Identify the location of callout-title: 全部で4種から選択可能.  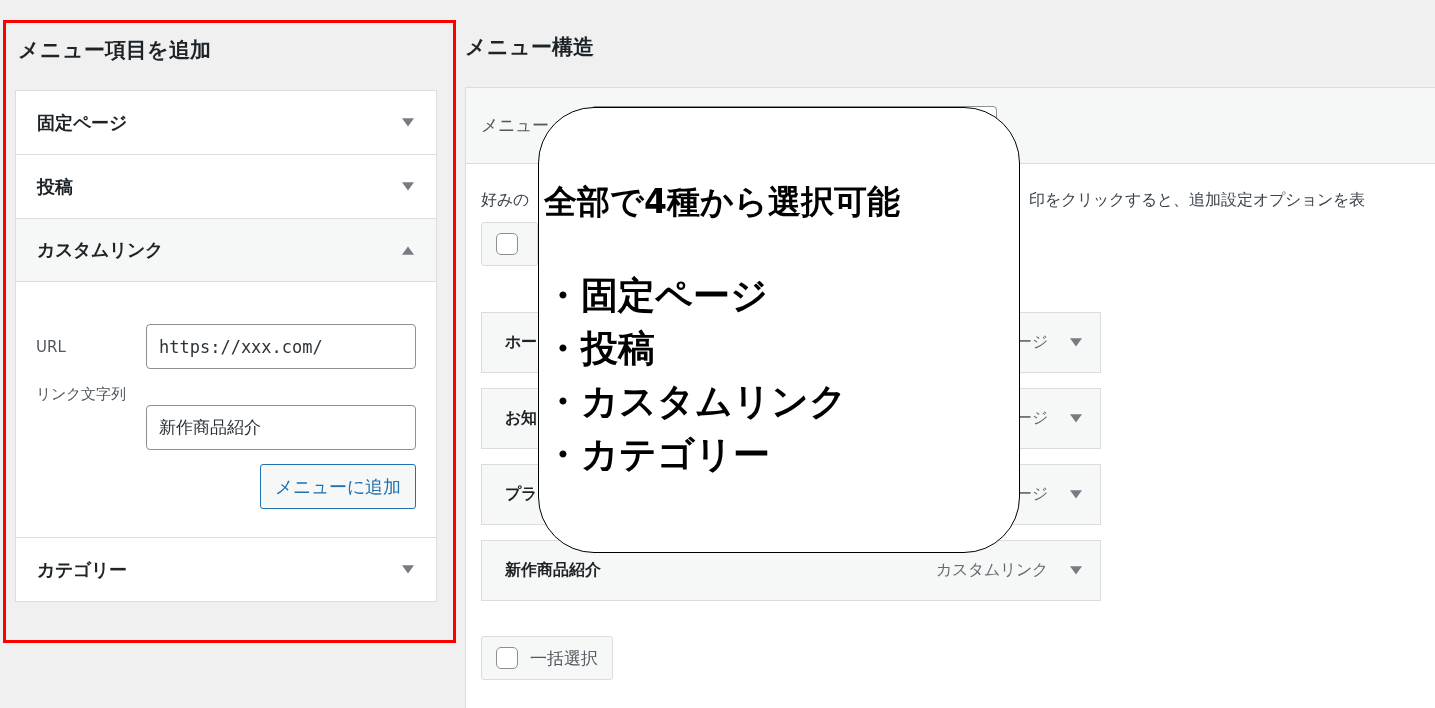
(722, 202).